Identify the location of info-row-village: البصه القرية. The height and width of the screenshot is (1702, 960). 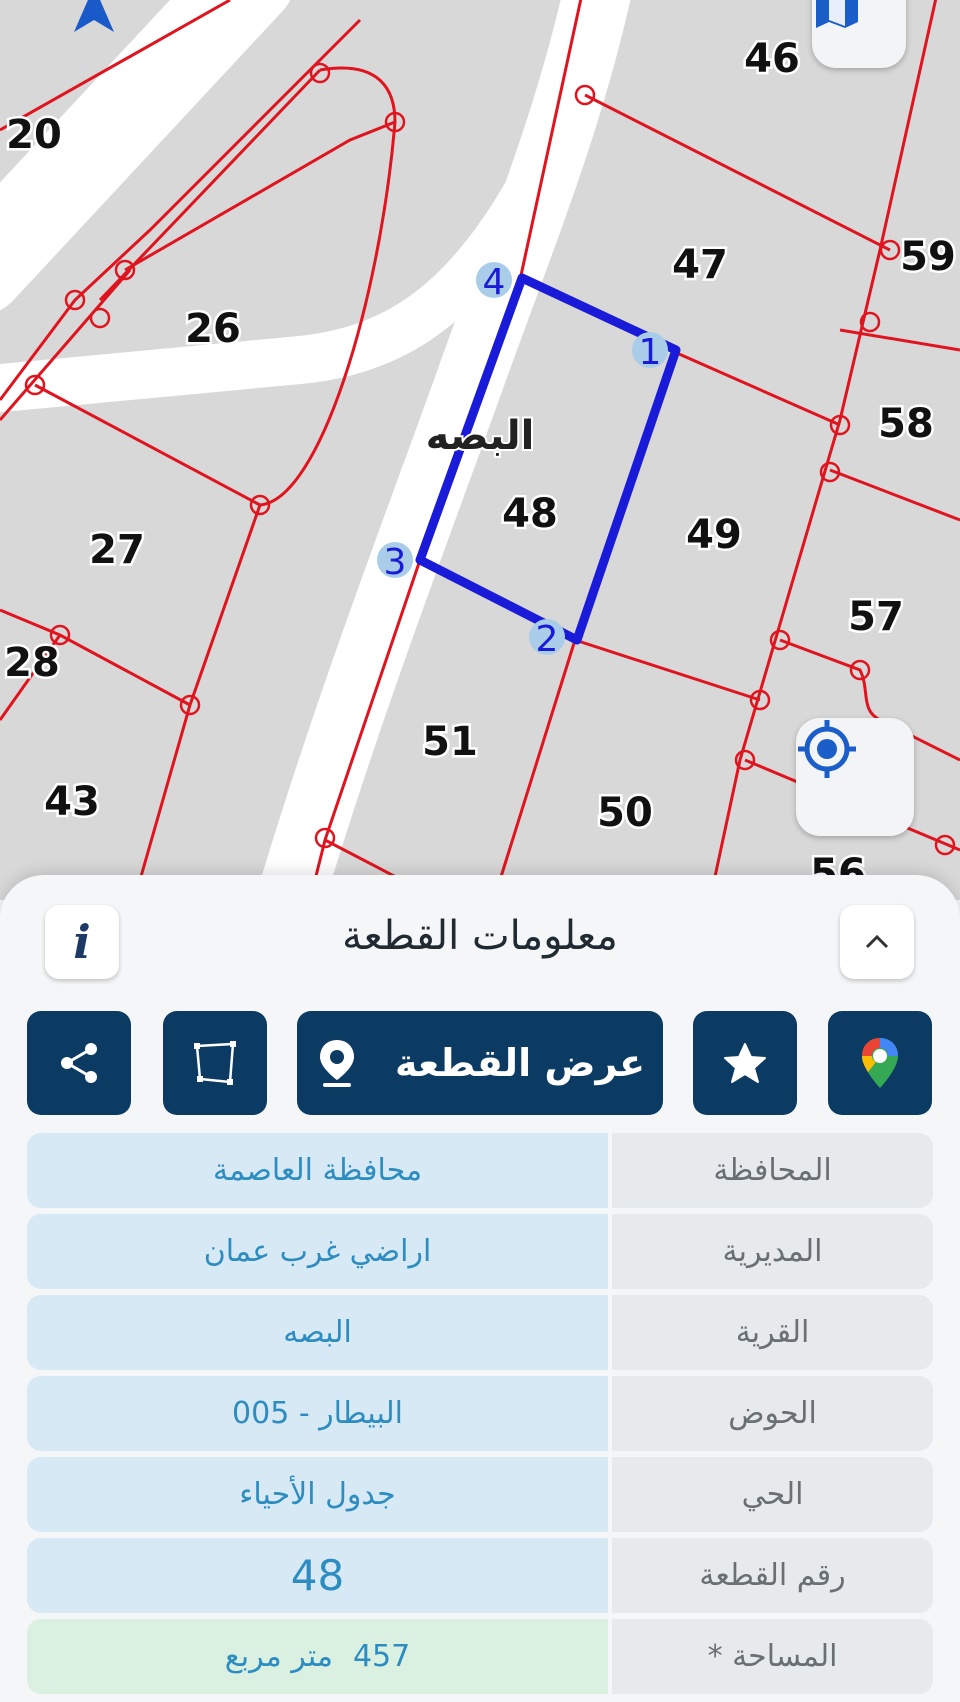
(480, 1332).